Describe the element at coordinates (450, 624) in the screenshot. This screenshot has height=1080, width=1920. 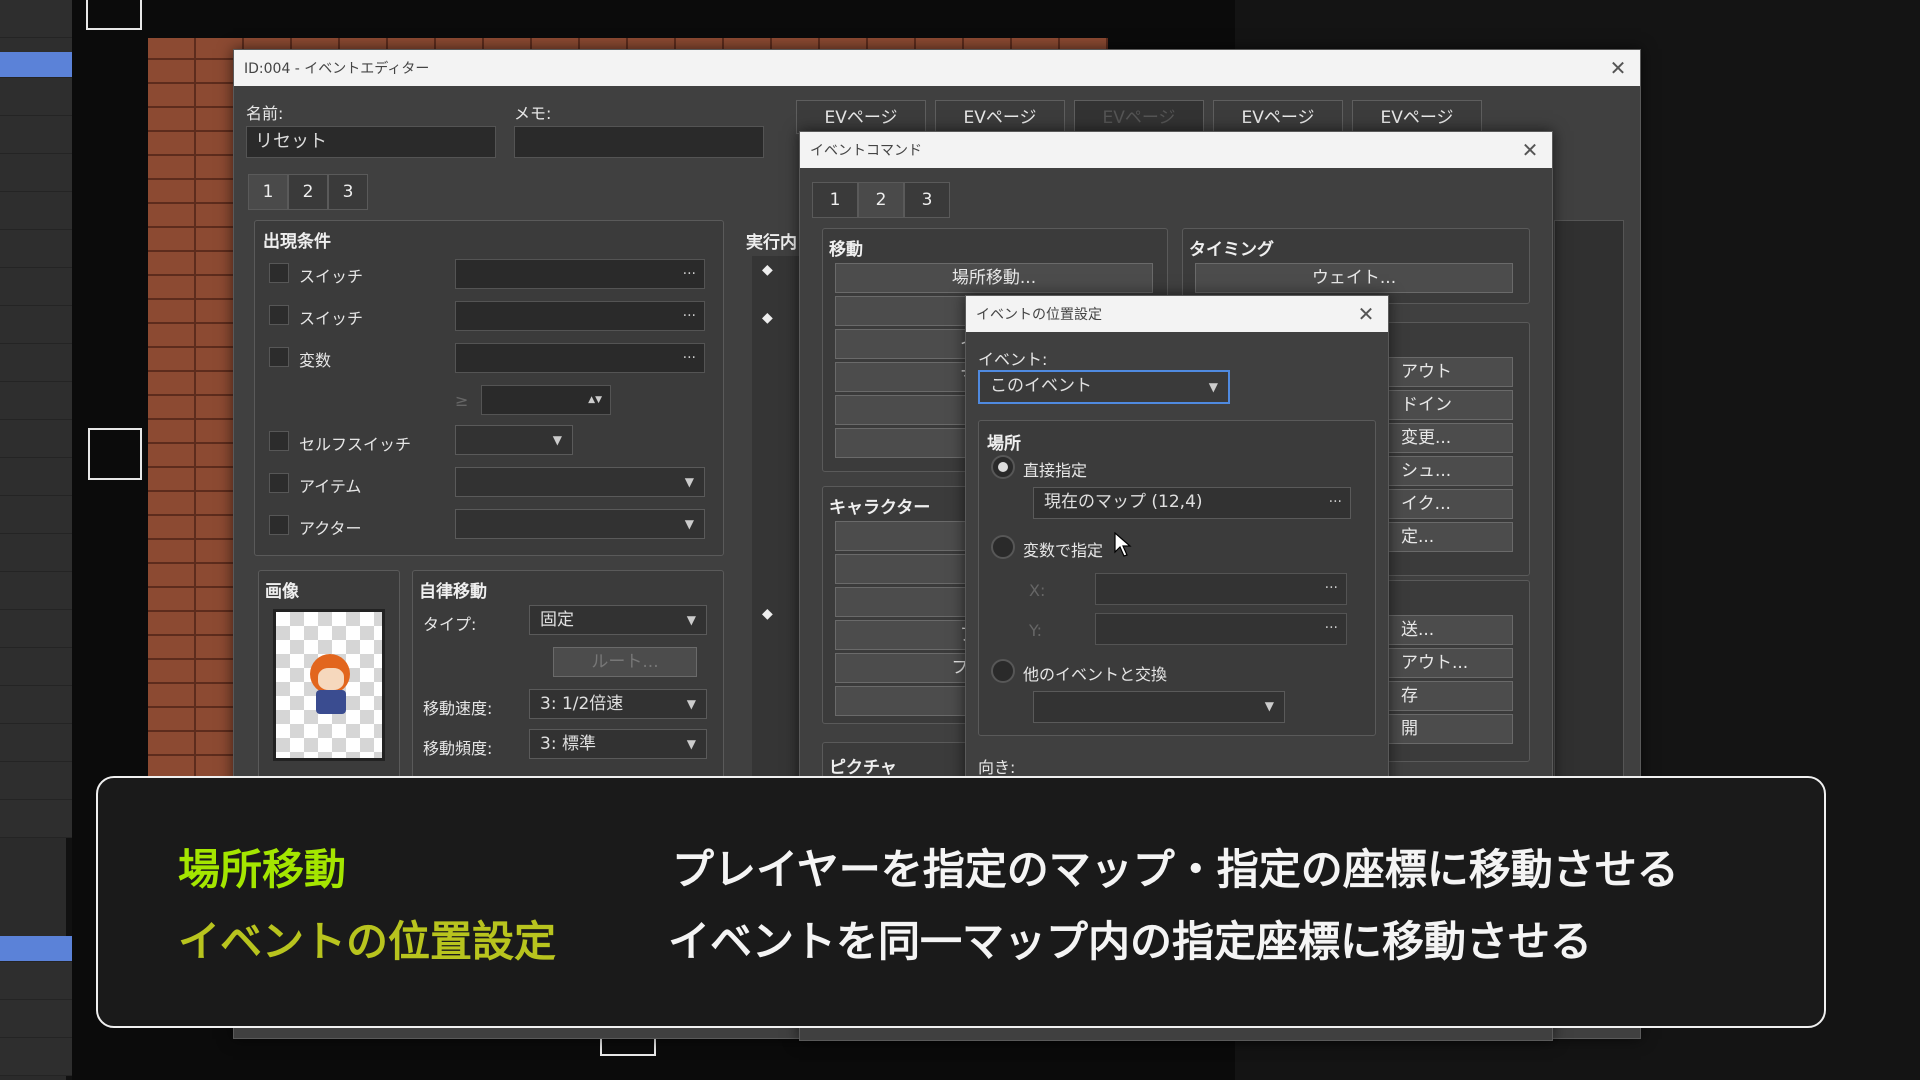
I see `type-label: タイプ:` at that location.